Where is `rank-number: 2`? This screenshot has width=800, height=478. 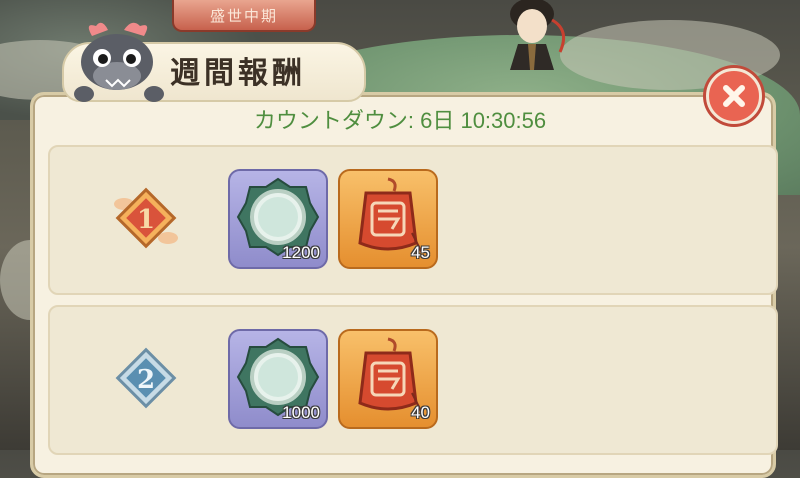 rank-number: 2 is located at coordinates (146, 380).